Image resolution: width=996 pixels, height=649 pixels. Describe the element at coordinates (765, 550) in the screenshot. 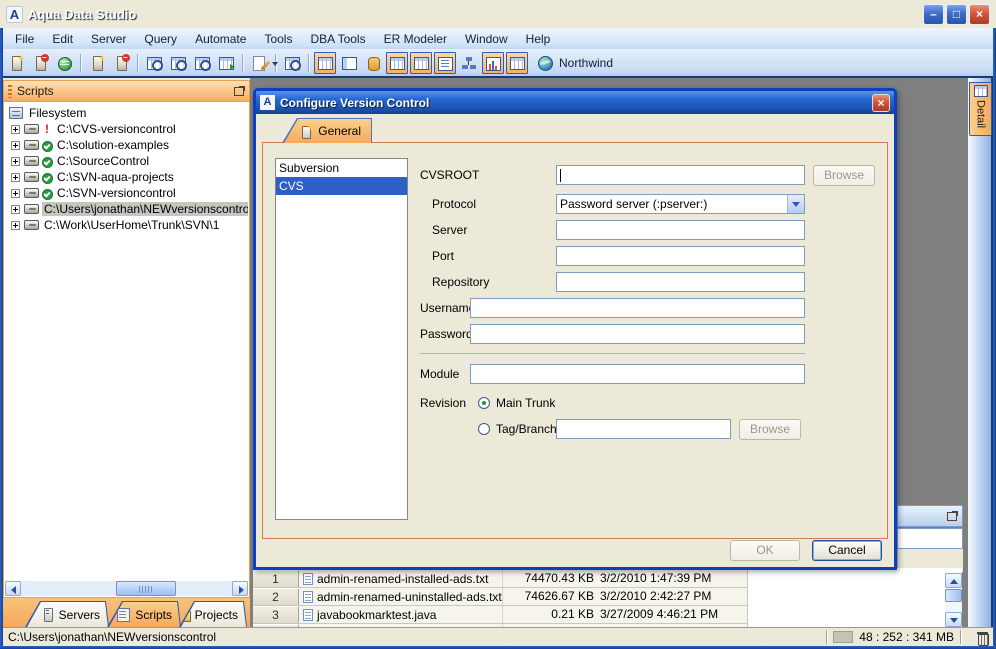

I see `ok-button: OK` at that location.